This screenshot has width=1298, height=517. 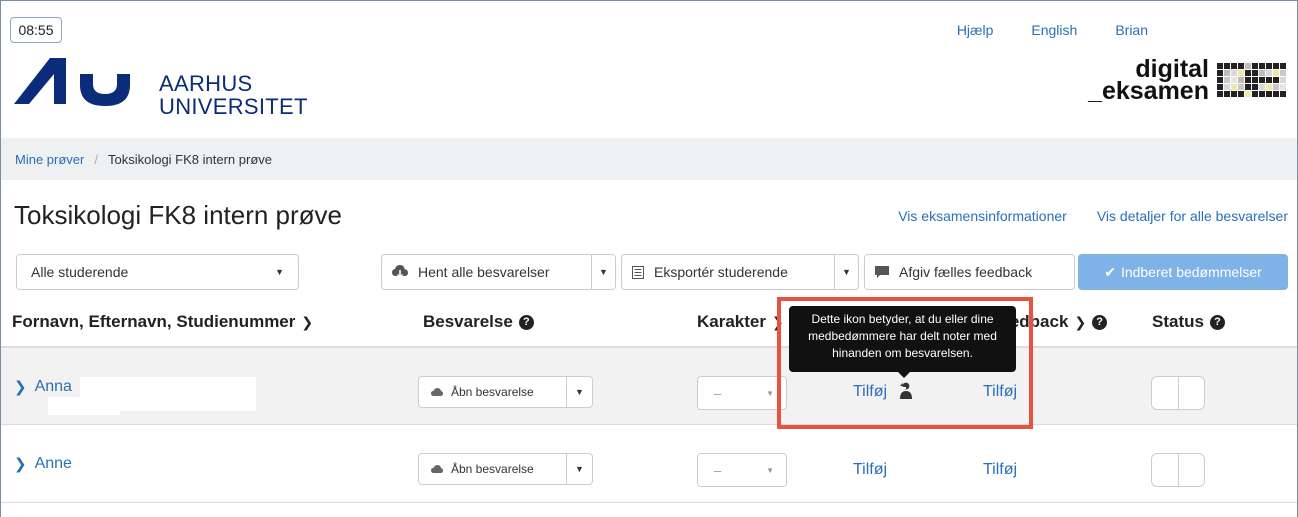 I want to click on check-icon: ✔, so click(x=1110, y=271).